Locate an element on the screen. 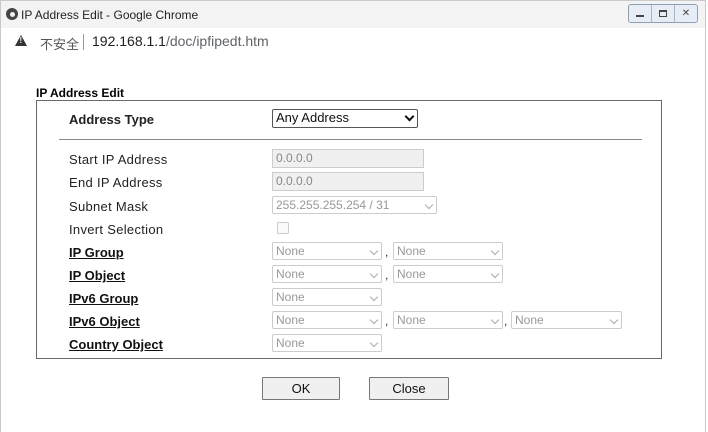 The width and height of the screenshot is (708, 432). address-type-select: Any Address is located at coordinates (345, 118).